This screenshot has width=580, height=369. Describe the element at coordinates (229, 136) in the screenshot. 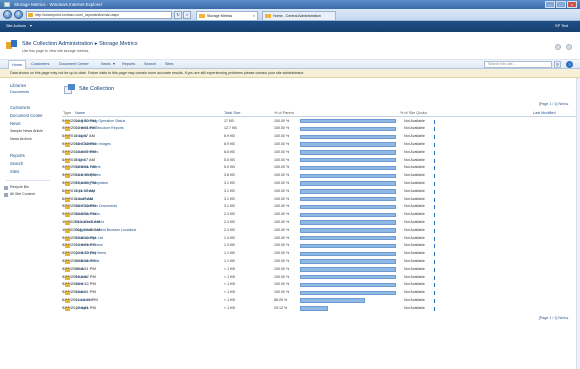

I see `row-total-size: 6.9 KB` at that location.